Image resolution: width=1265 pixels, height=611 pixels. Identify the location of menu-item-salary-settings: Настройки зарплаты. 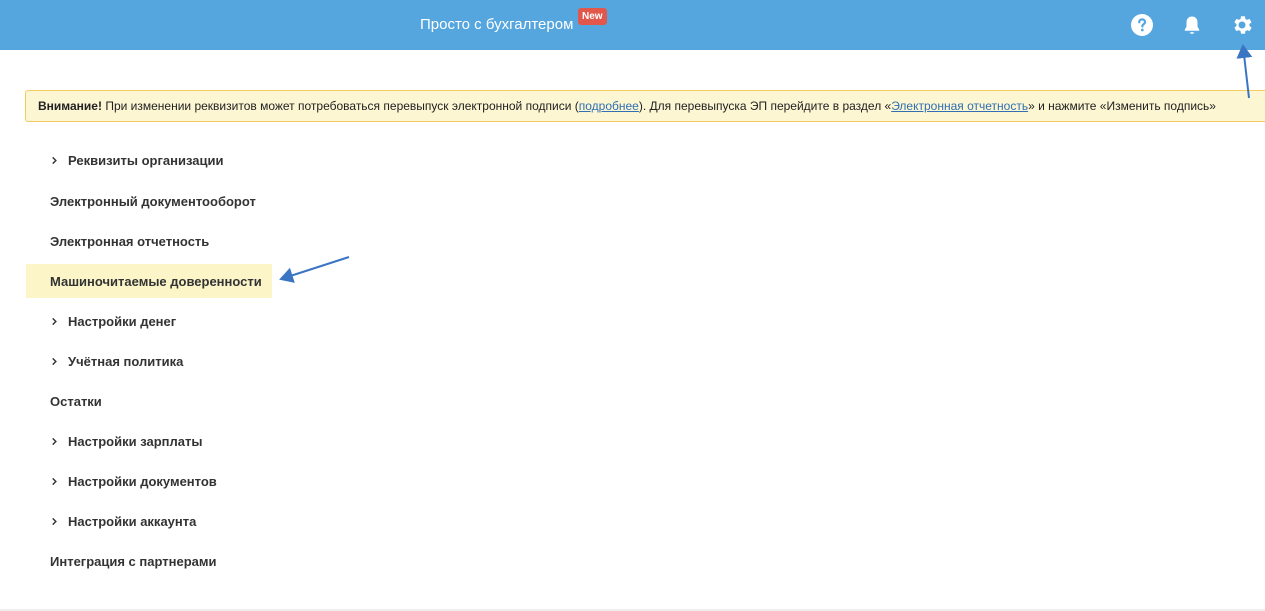
(176, 441).